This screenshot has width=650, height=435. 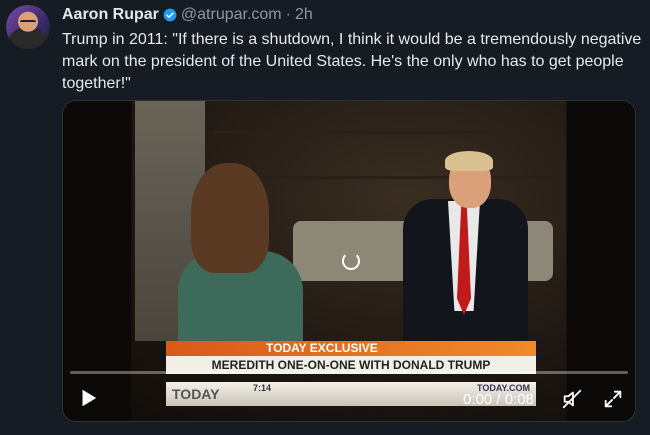 I want to click on video-time: 0:00 / 0:08, so click(x=498, y=399).